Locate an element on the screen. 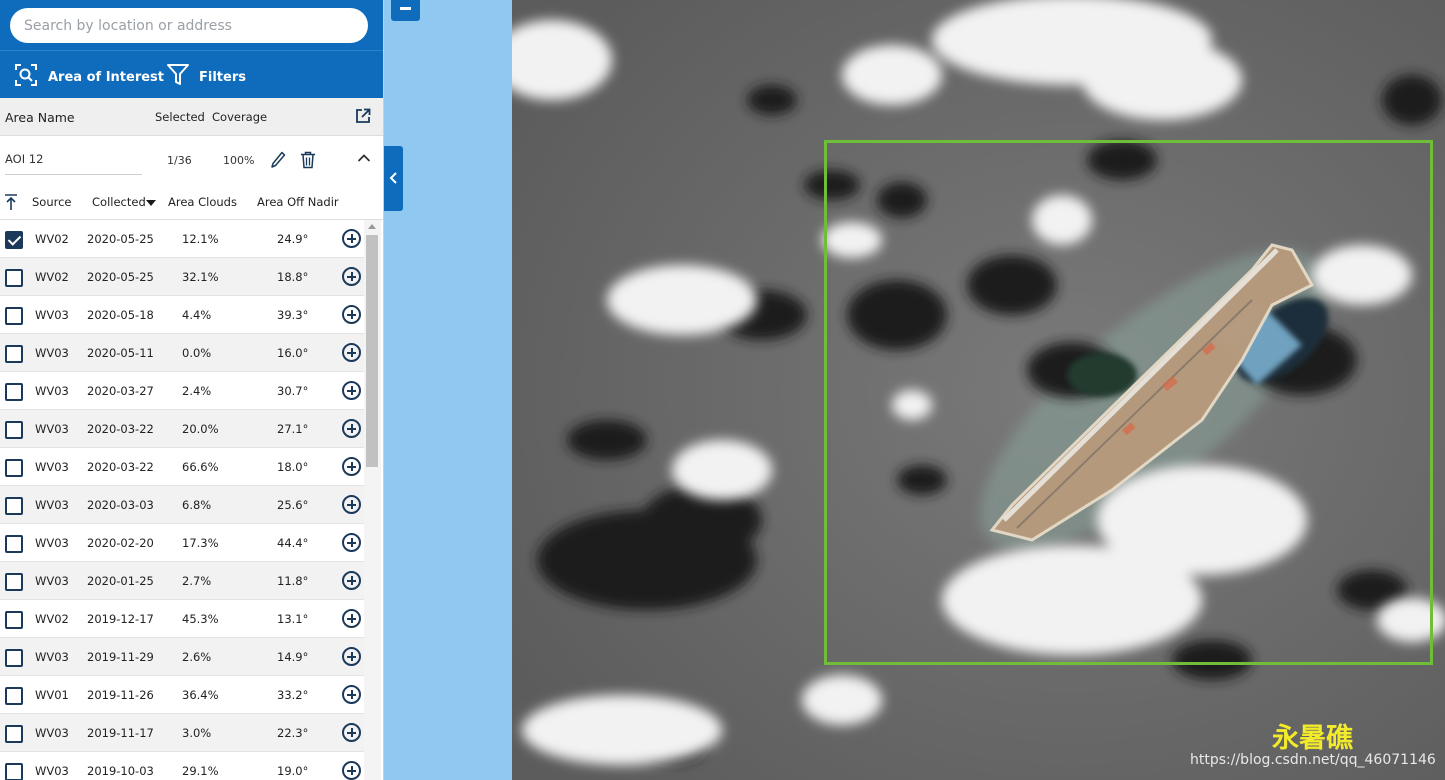  area-header: Area Name Selected Coverage is located at coordinates (191, 117).